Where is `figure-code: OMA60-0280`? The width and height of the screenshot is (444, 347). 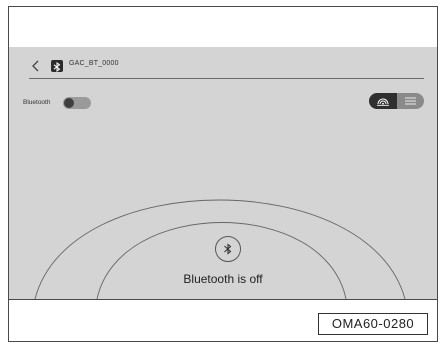 figure-code: OMA60-0280 is located at coordinates (373, 324).